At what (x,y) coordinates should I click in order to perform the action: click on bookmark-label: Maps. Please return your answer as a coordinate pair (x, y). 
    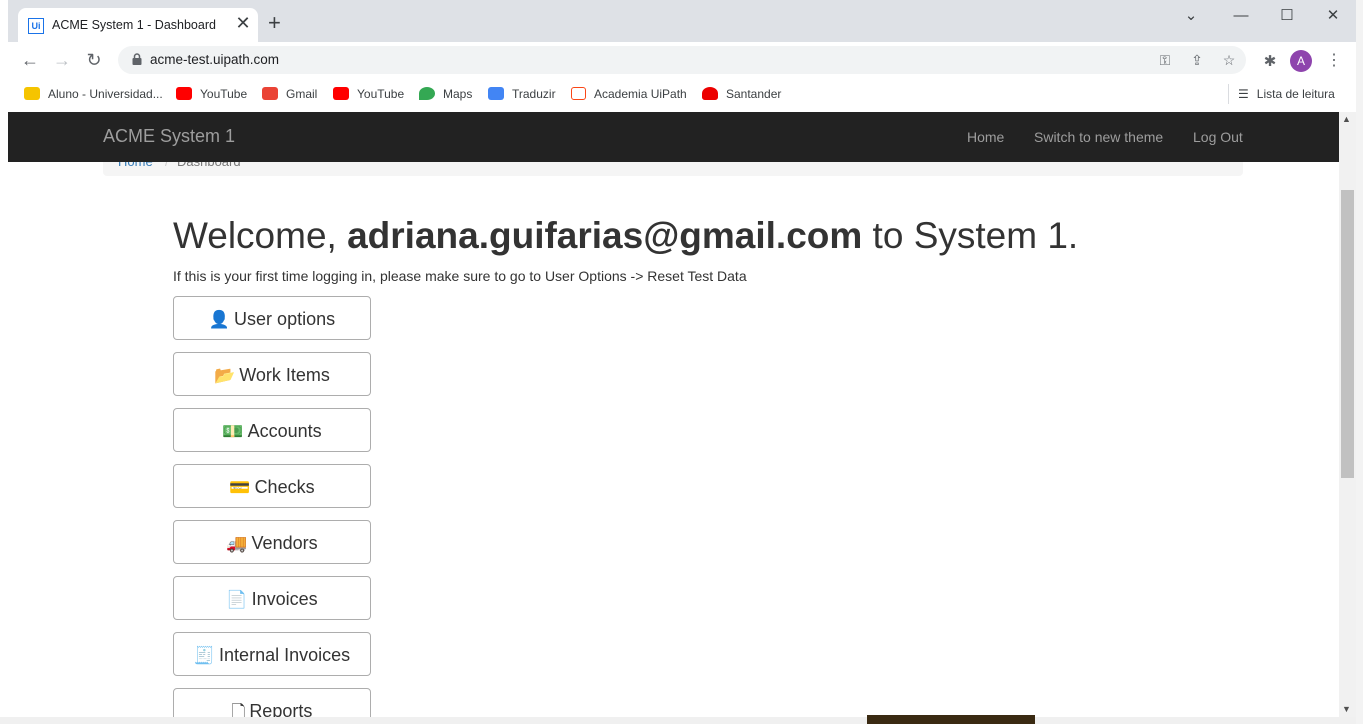
    Looking at the image, I should click on (458, 94).